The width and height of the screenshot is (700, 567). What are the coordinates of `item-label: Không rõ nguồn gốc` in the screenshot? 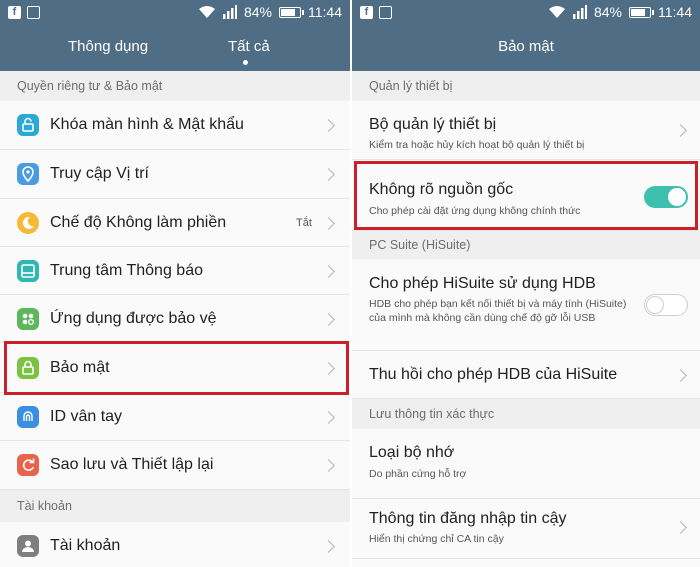 It's located at (441, 189).